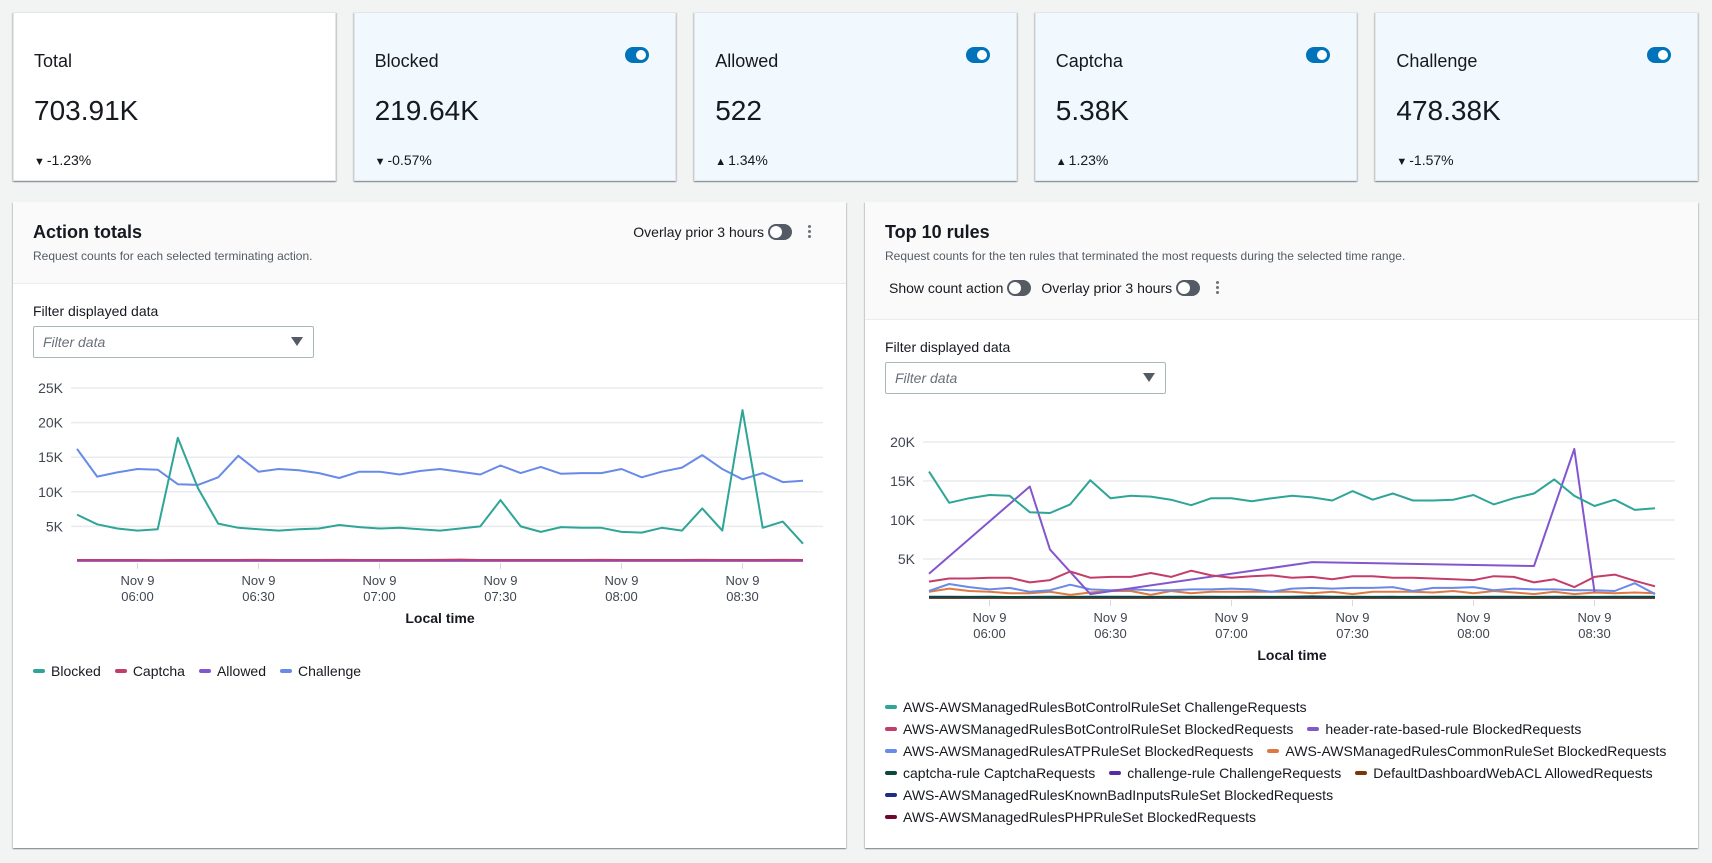 The image size is (1712, 863). Describe the element at coordinates (1231, 633) in the screenshot. I see `x-tick-label: 07:00` at that location.